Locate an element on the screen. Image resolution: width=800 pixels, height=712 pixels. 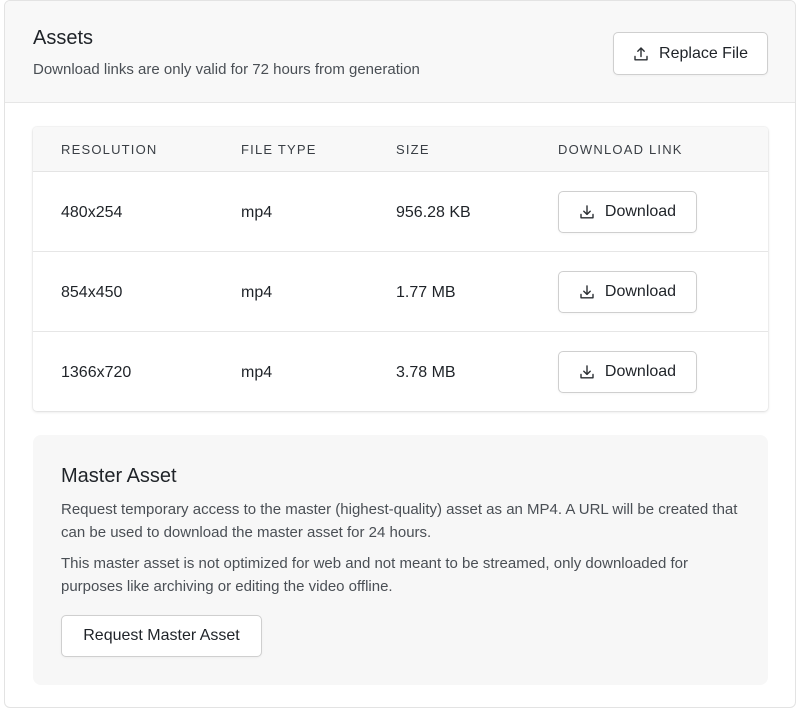
upload-icon is located at coordinates (641, 53).